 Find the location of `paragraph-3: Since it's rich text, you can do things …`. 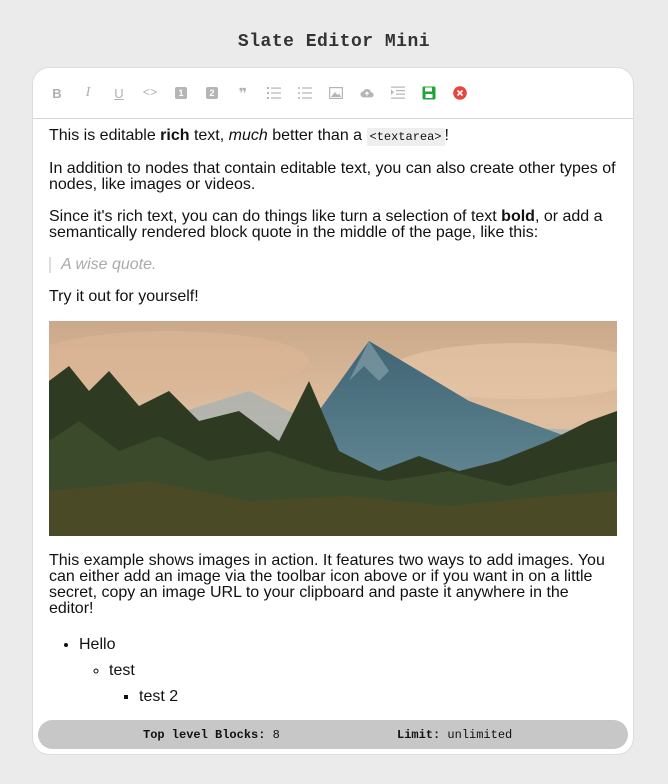

paragraph-3: Since it's rich text, you can do things … is located at coordinates (326, 224).